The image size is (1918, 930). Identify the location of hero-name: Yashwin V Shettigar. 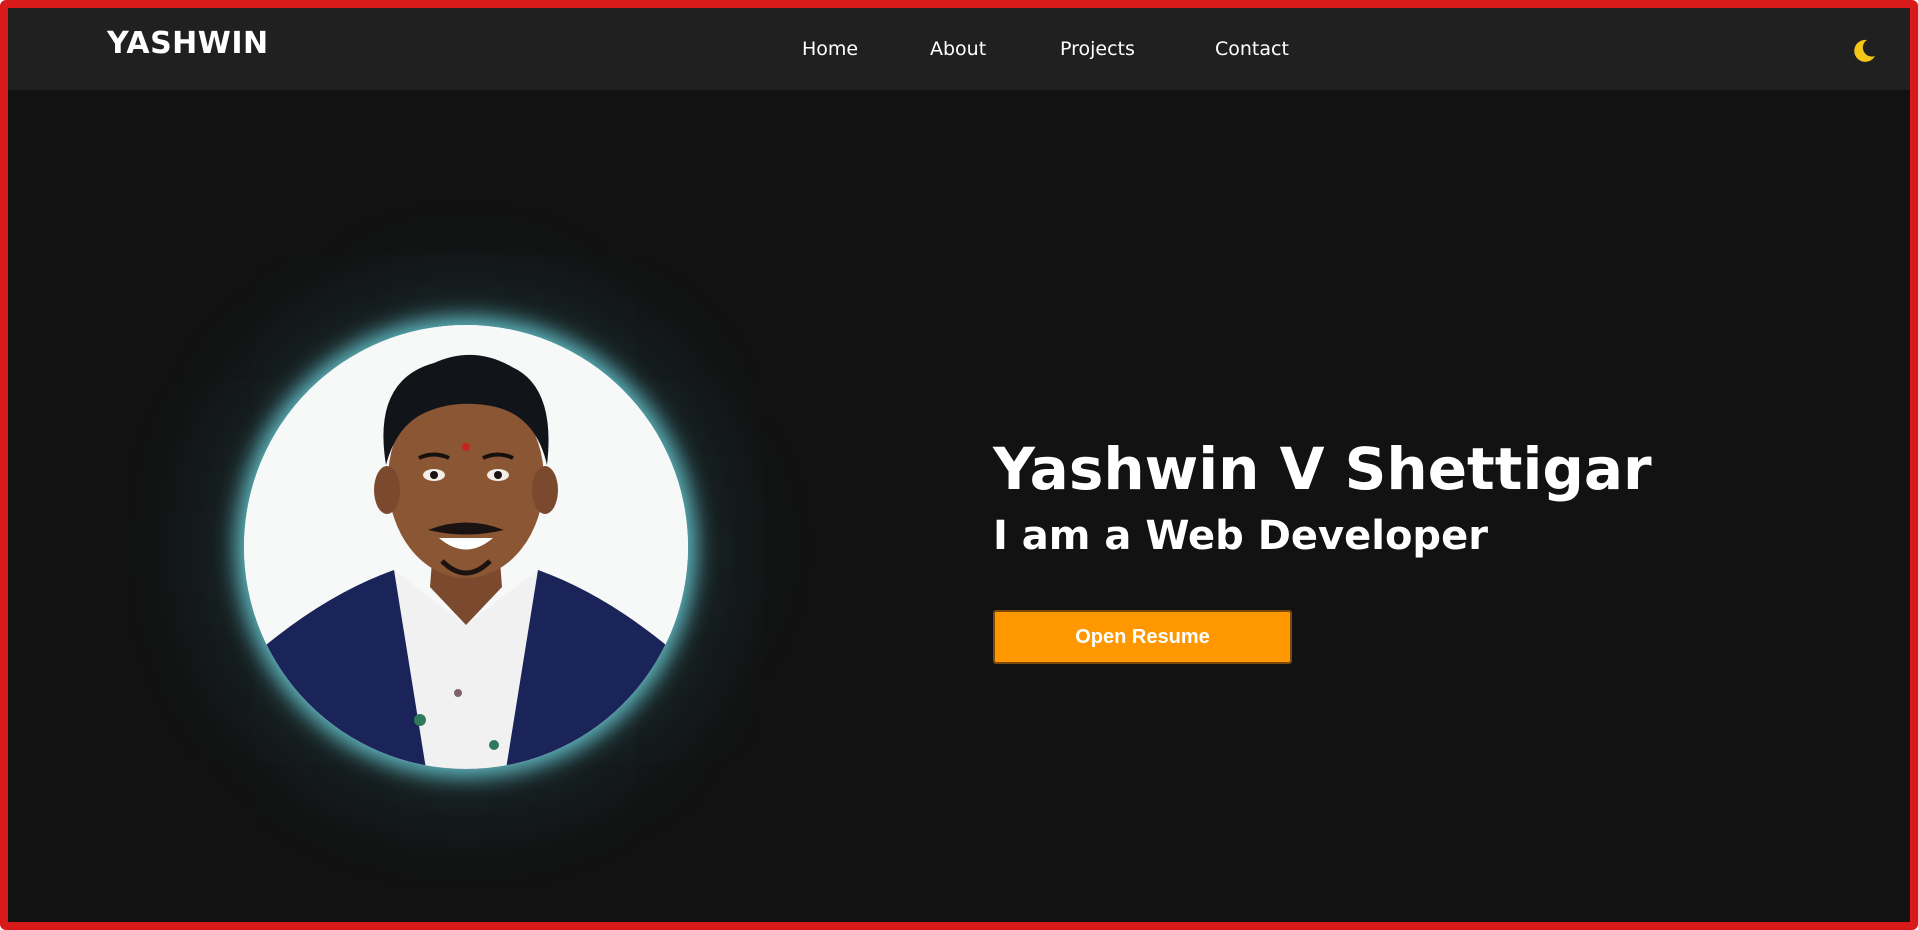
(1322, 469).